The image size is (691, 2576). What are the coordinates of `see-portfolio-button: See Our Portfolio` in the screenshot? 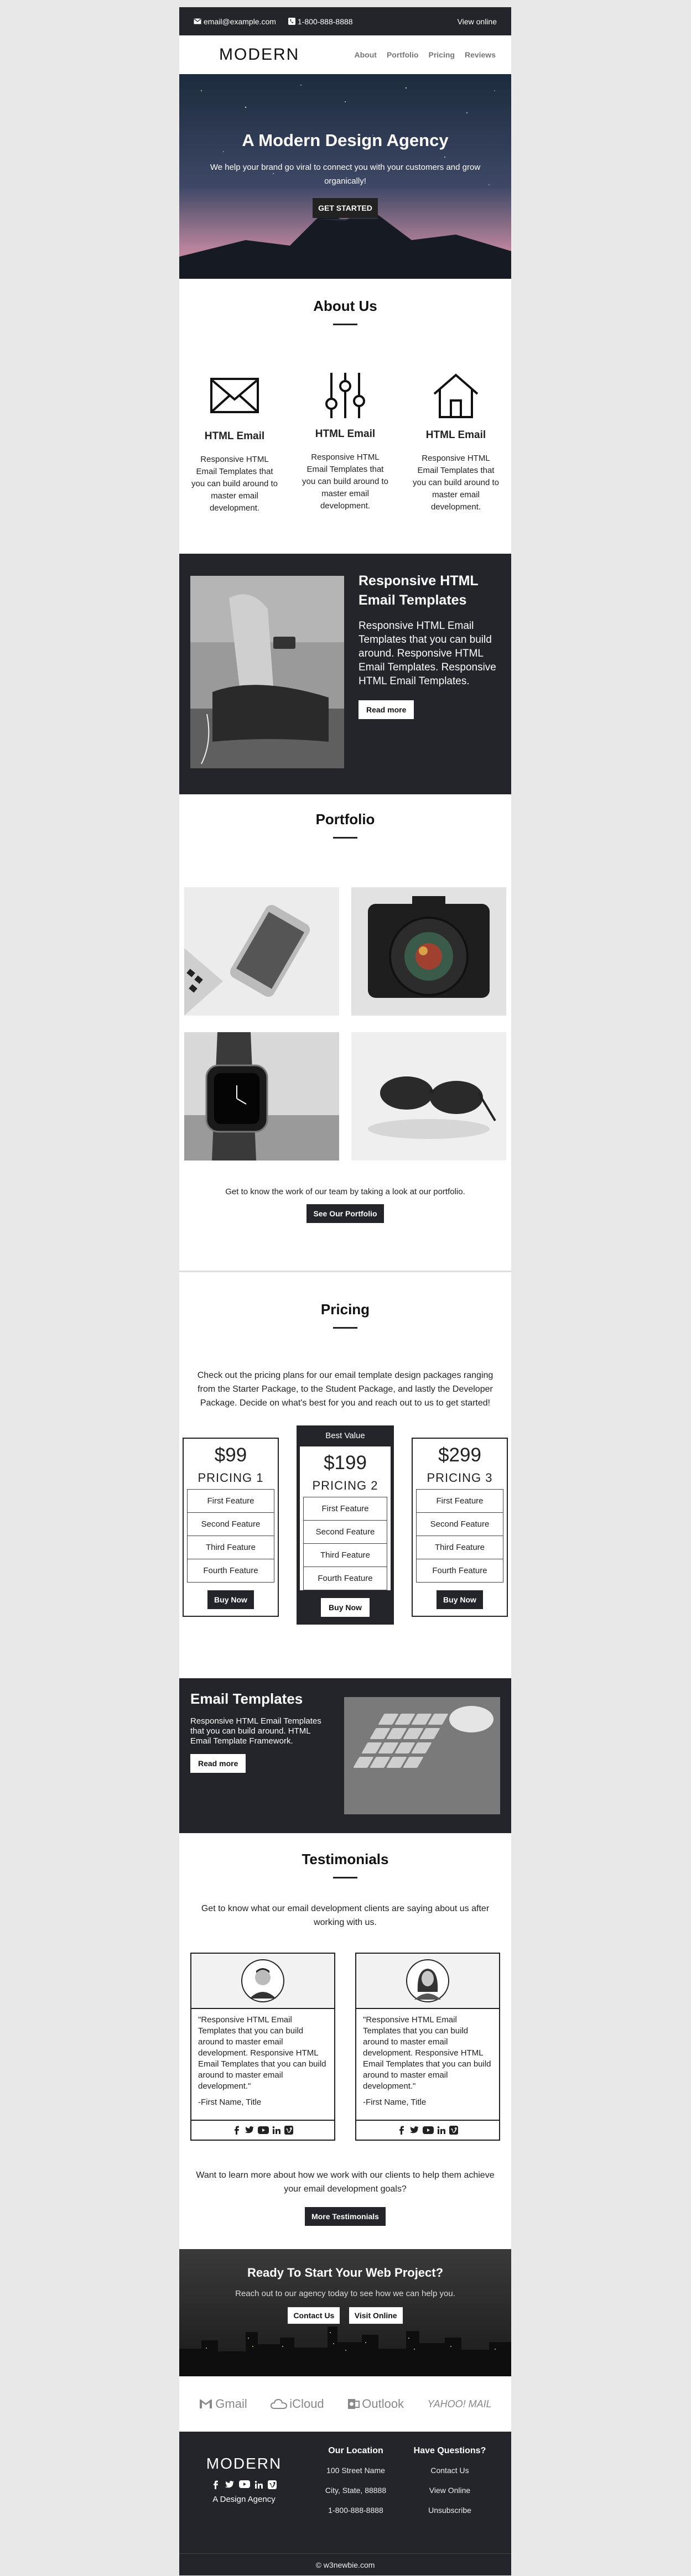 It's located at (345, 1214).